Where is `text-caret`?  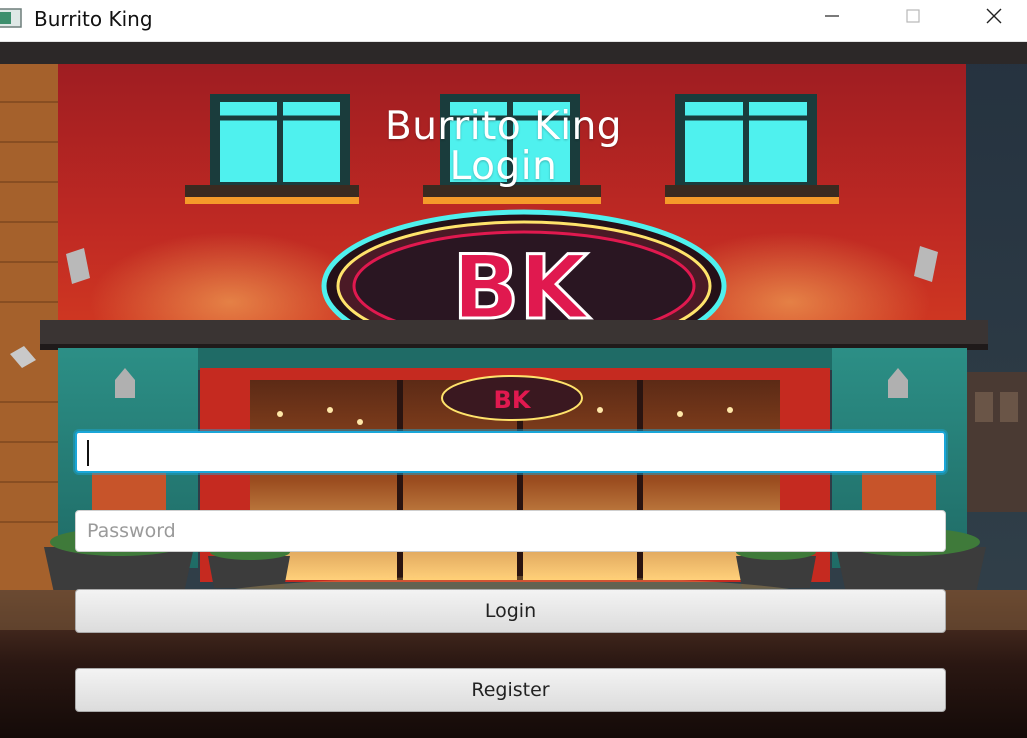 text-caret is located at coordinates (88, 453).